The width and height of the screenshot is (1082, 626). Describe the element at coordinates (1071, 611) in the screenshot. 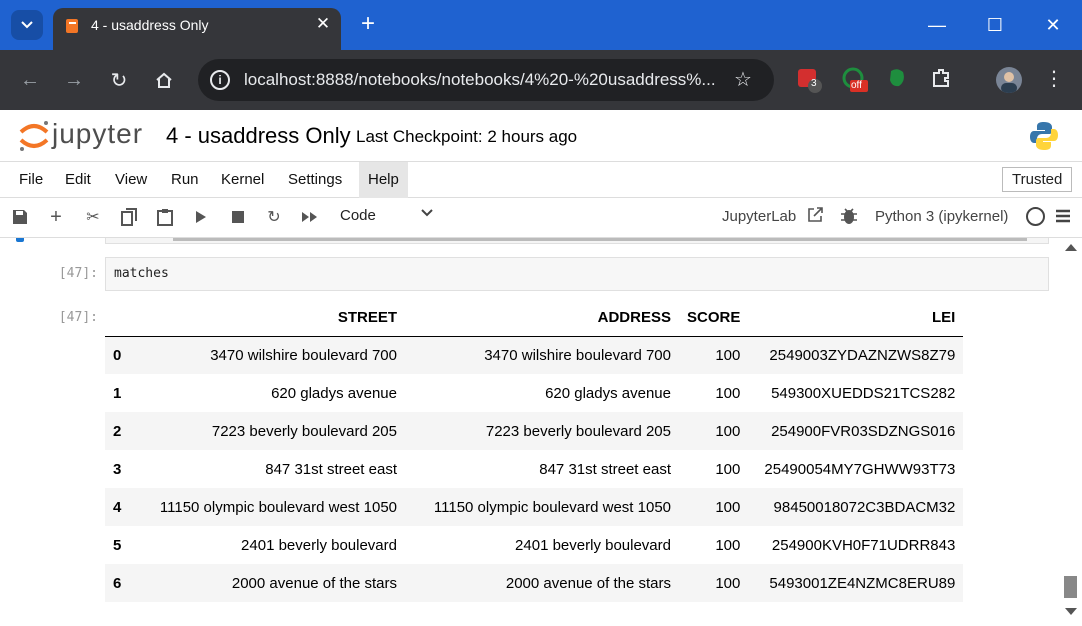

I see `scroll-down-arrow-icon` at that location.